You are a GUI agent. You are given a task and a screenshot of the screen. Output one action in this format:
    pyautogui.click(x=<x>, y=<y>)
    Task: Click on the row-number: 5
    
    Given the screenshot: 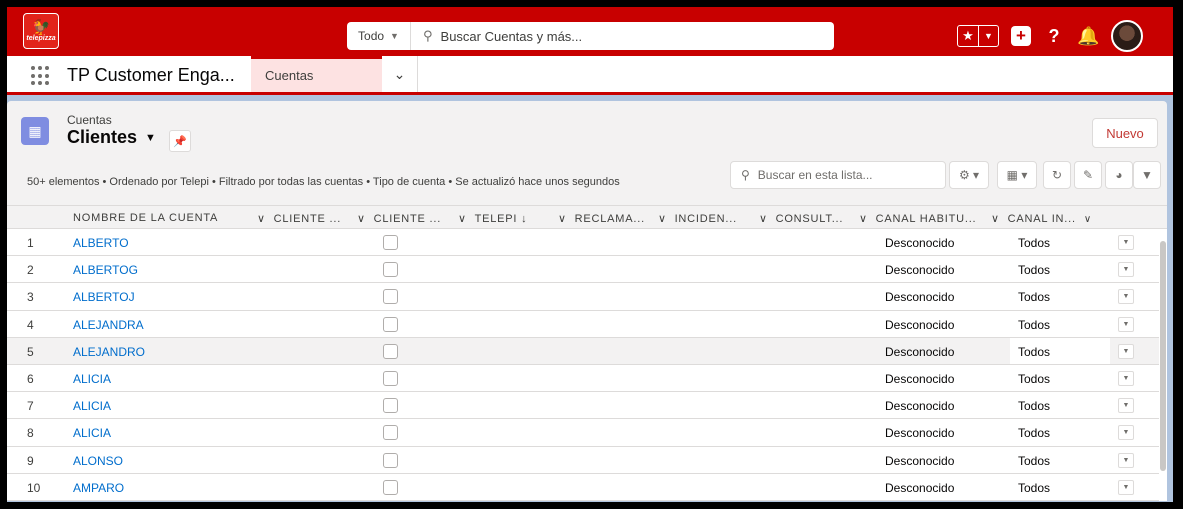 What is the action you would take?
    pyautogui.click(x=30, y=351)
    